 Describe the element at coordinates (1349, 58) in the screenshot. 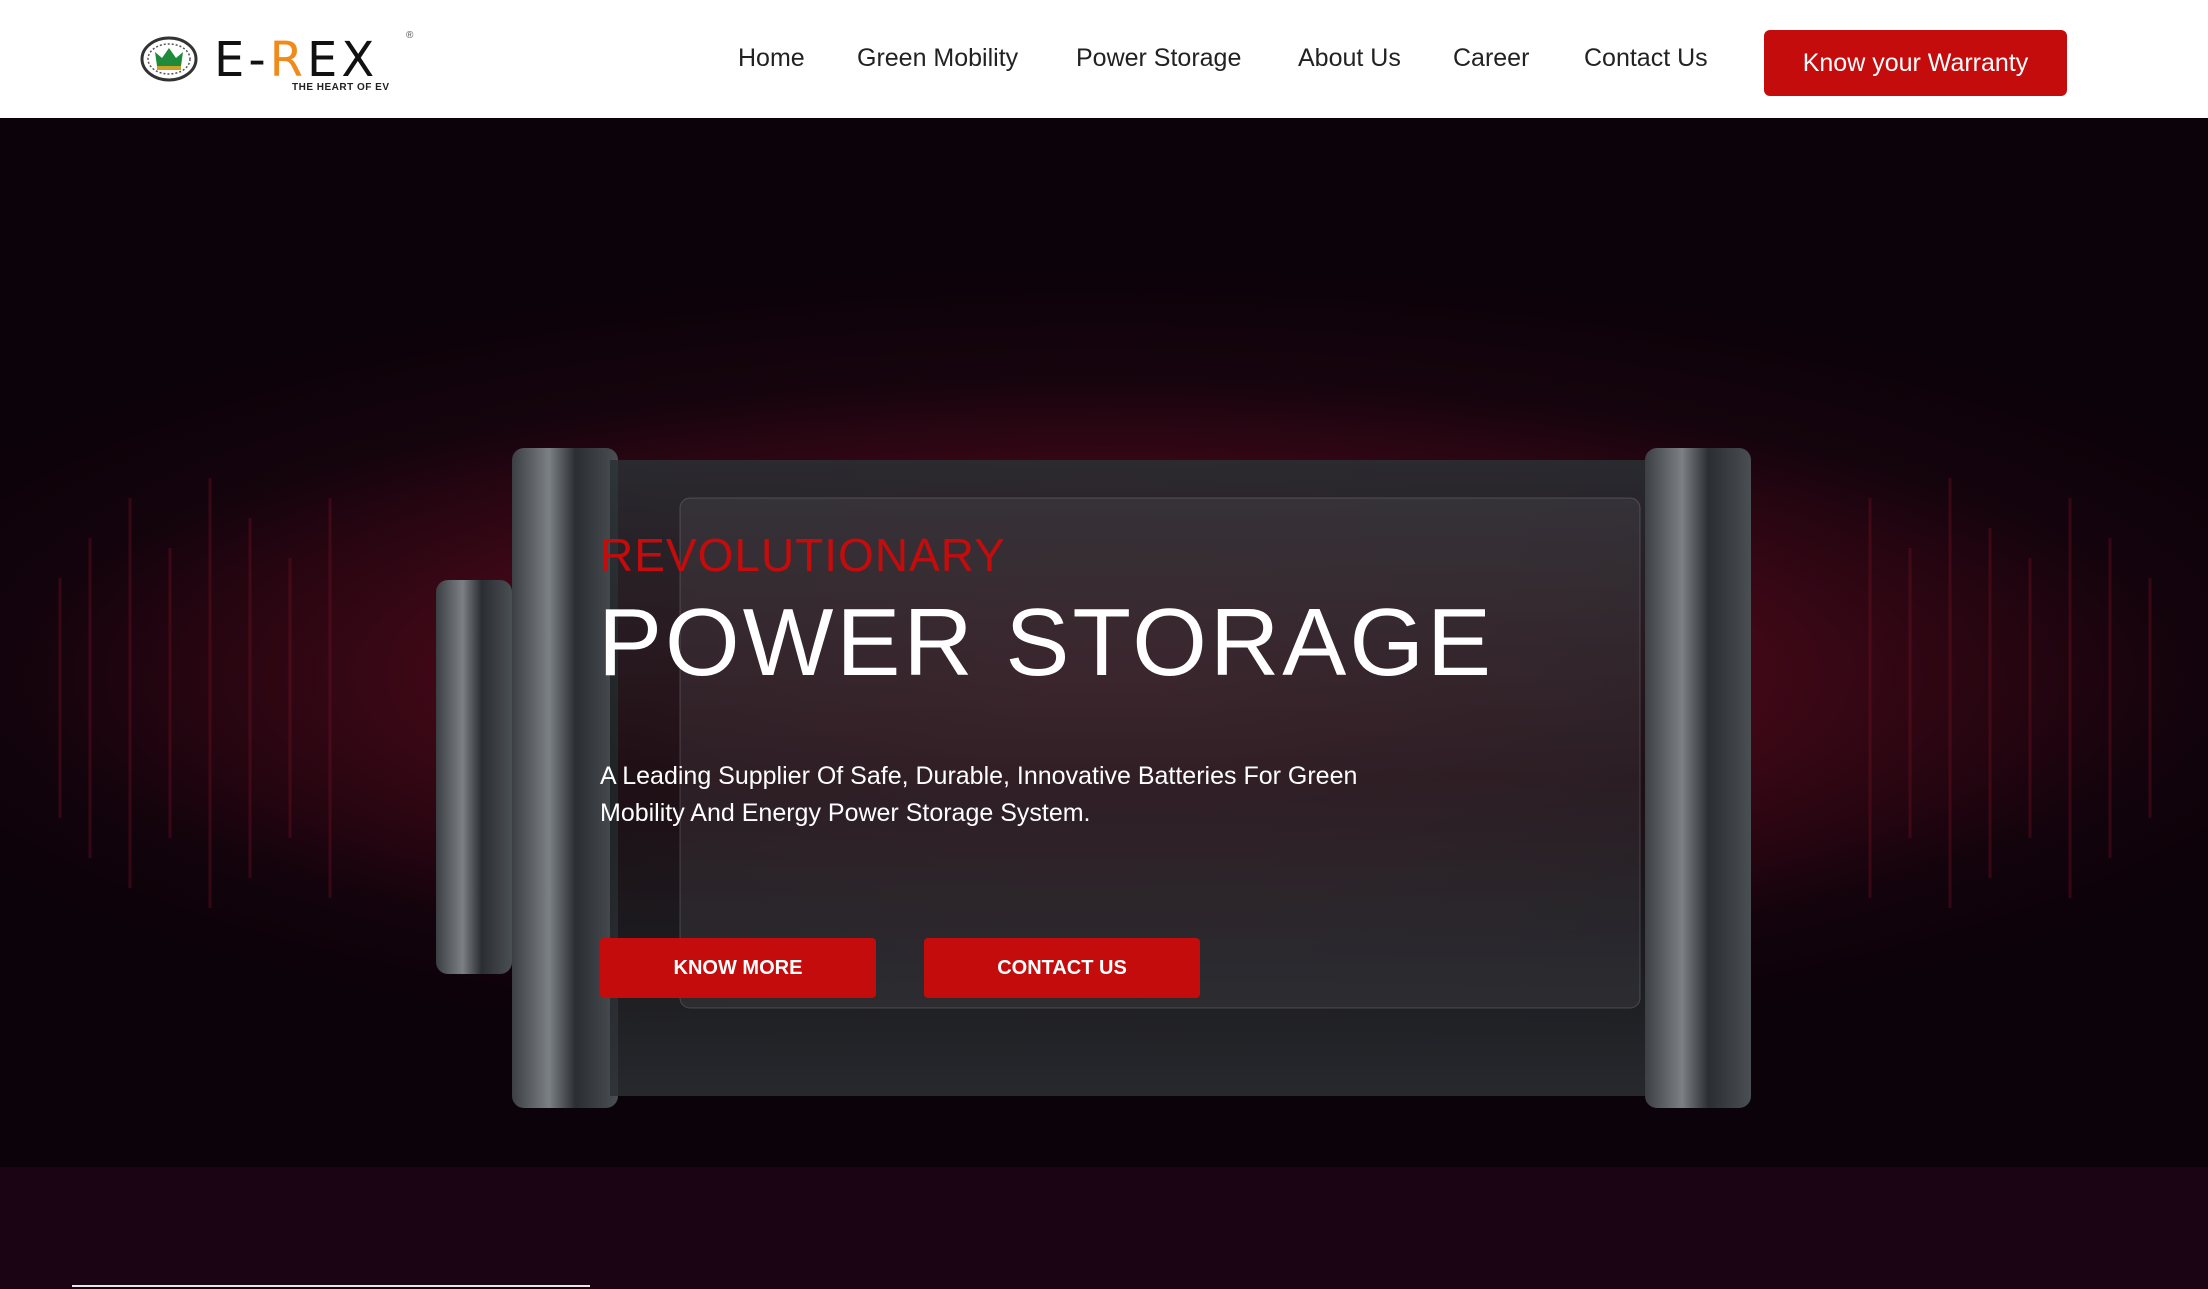

I see `nav-about-us: About Us` at that location.